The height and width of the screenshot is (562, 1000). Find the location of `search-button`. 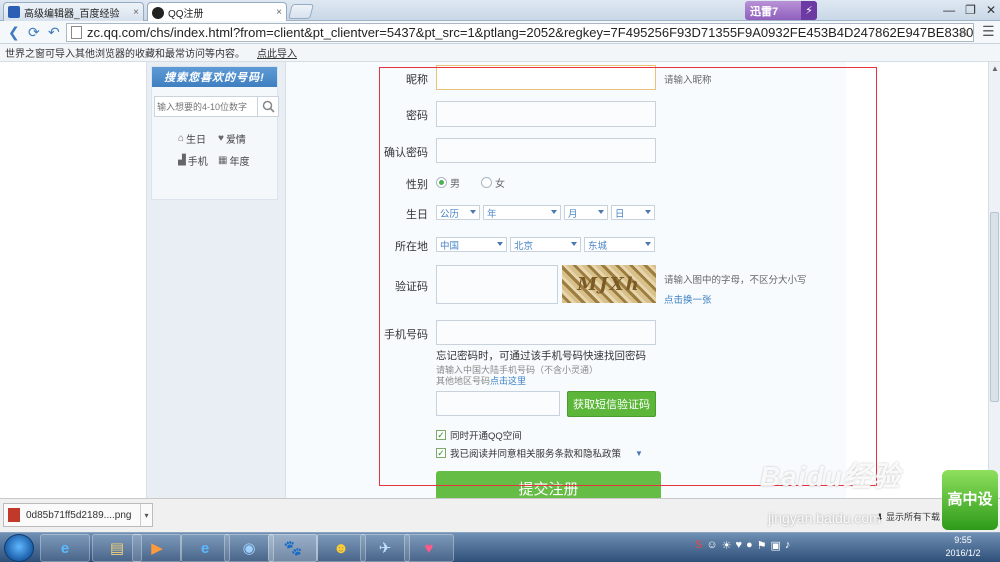

search-button is located at coordinates (268, 106).